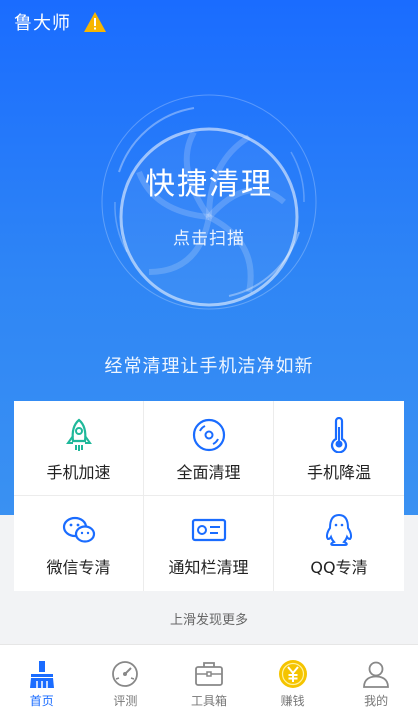  Describe the element at coordinates (125, 701) in the screenshot. I see `tab-label: 评测` at that location.